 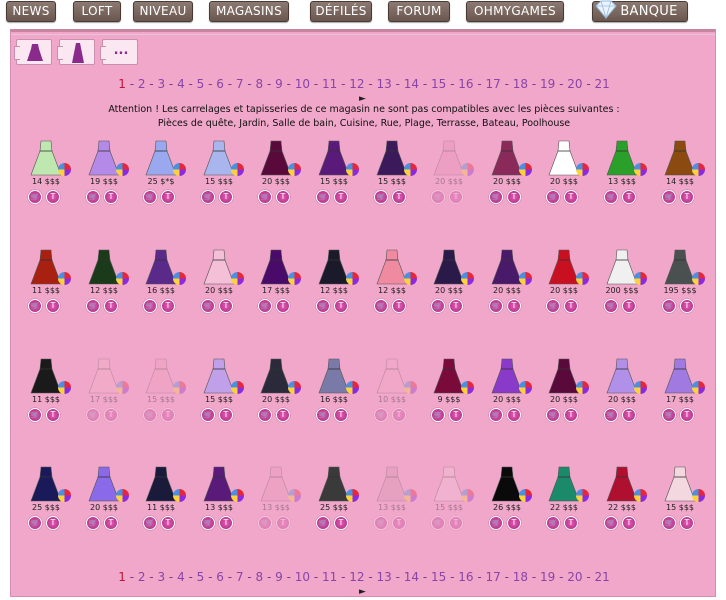 What do you see at coordinates (97, 11) in the screenshot?
I see `nav-loft-button: LOFT` at bounding box center [97, 11].